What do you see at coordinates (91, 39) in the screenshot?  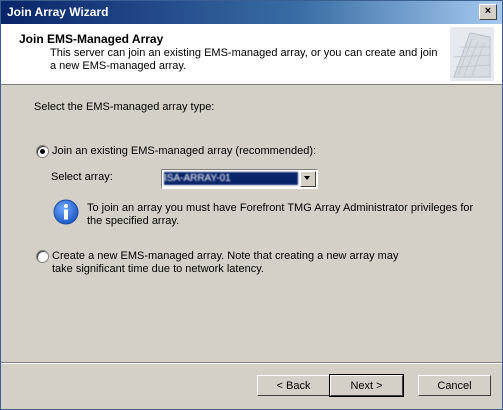 I see `page-title: Join EMS-Managed Array` at bounding box center [91, 39].